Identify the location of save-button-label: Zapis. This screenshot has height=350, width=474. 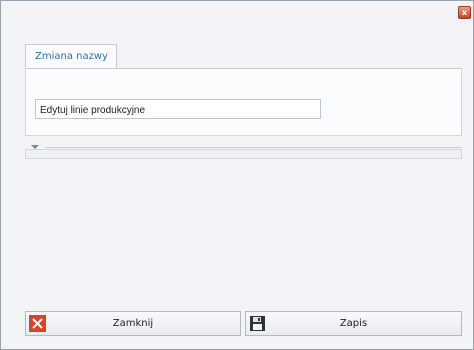
(353, 323).